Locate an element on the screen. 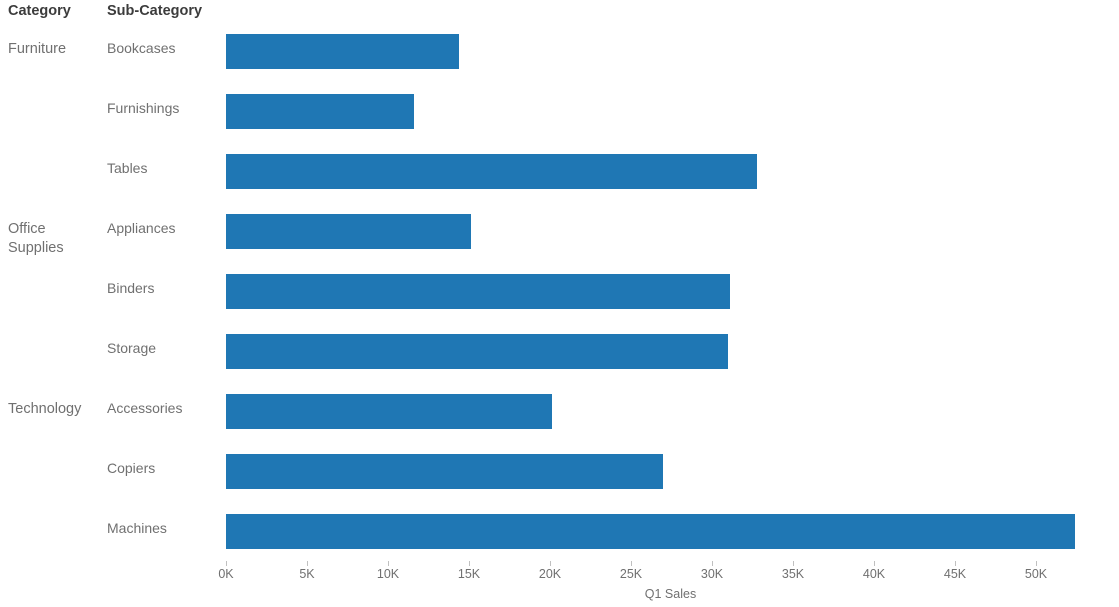 The image size is (1119, 607). sub-category-label: Bookcases is located at coordinates (163, 48).